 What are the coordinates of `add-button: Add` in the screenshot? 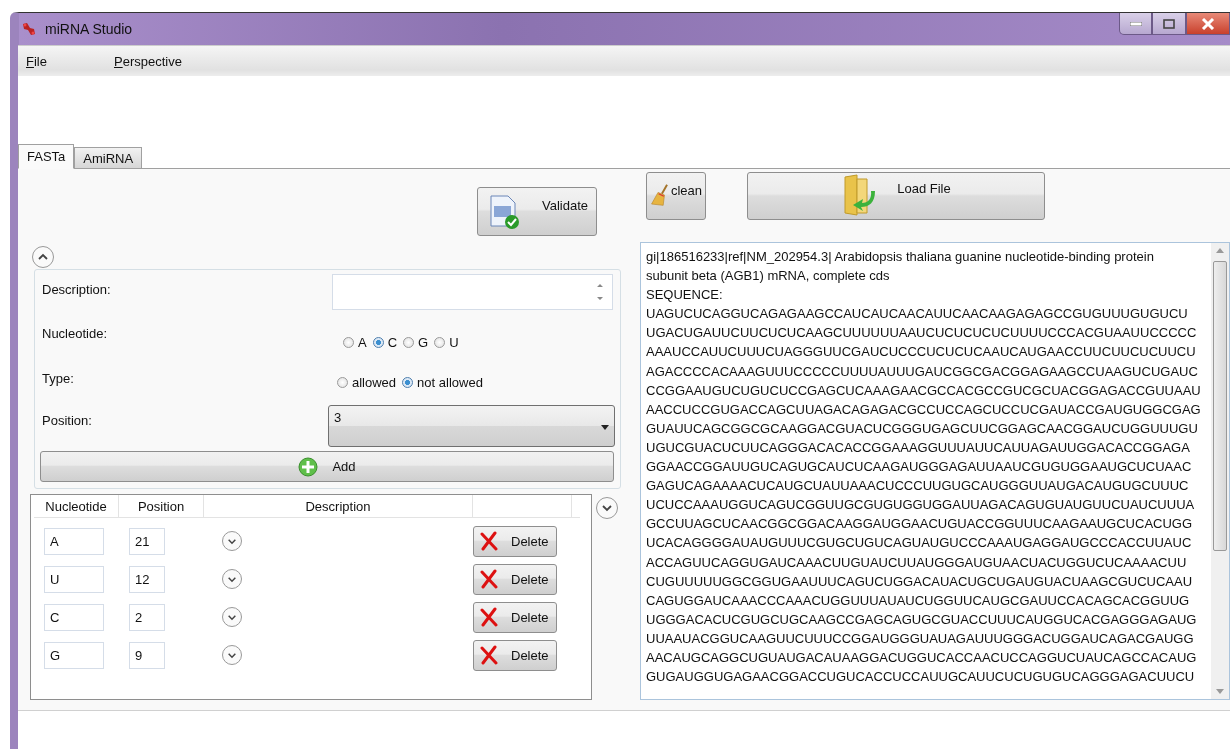 It's located at (327, 466).